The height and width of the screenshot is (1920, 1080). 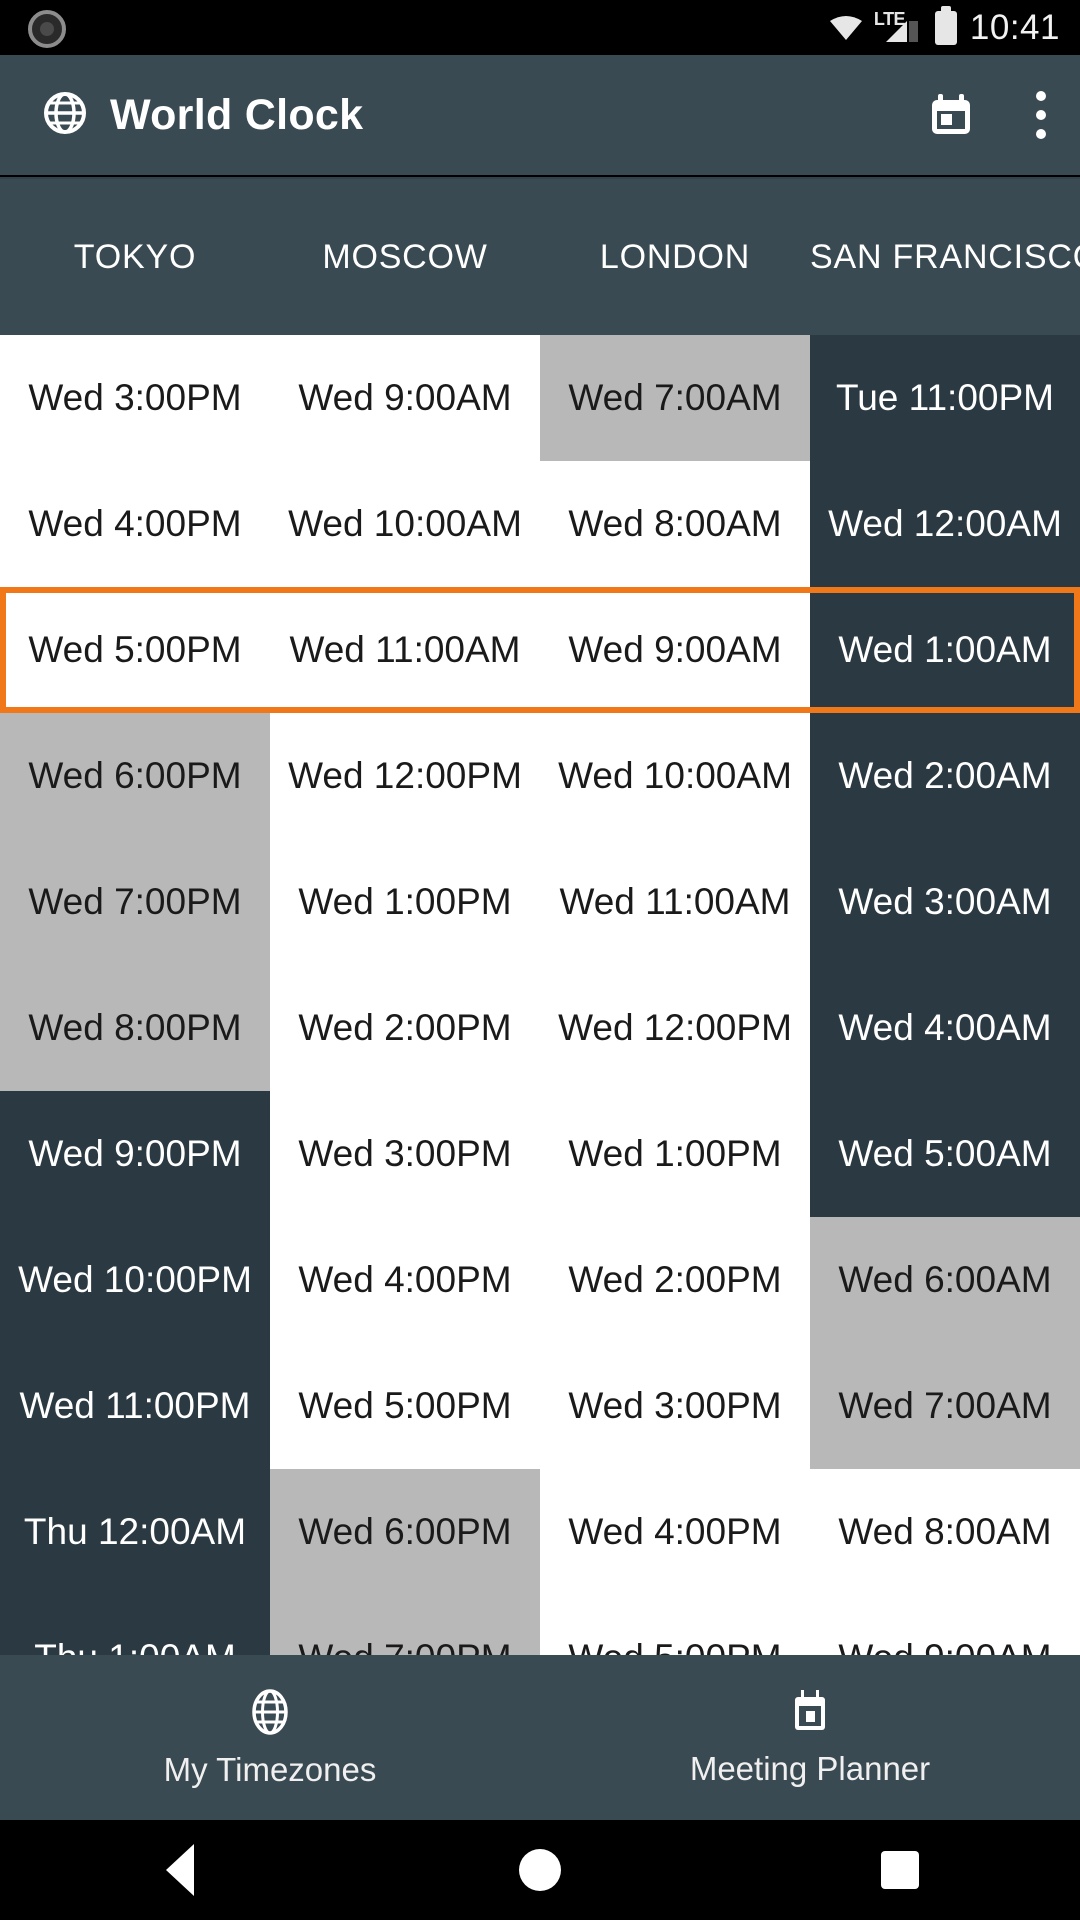 I want to click on app-bar-actions, so click(x=987, y=115).